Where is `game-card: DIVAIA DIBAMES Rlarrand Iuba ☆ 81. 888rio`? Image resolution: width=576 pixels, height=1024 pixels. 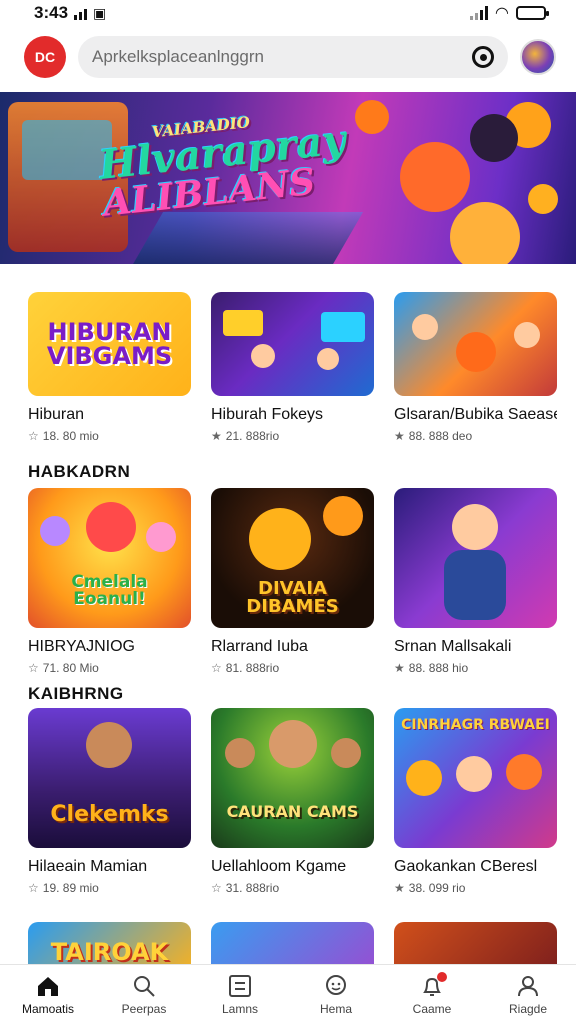 game-card: DIVAIA DIBAMES Rlarrand Iuba ☆ 81. 888rio is located at coordinates (292, 581).